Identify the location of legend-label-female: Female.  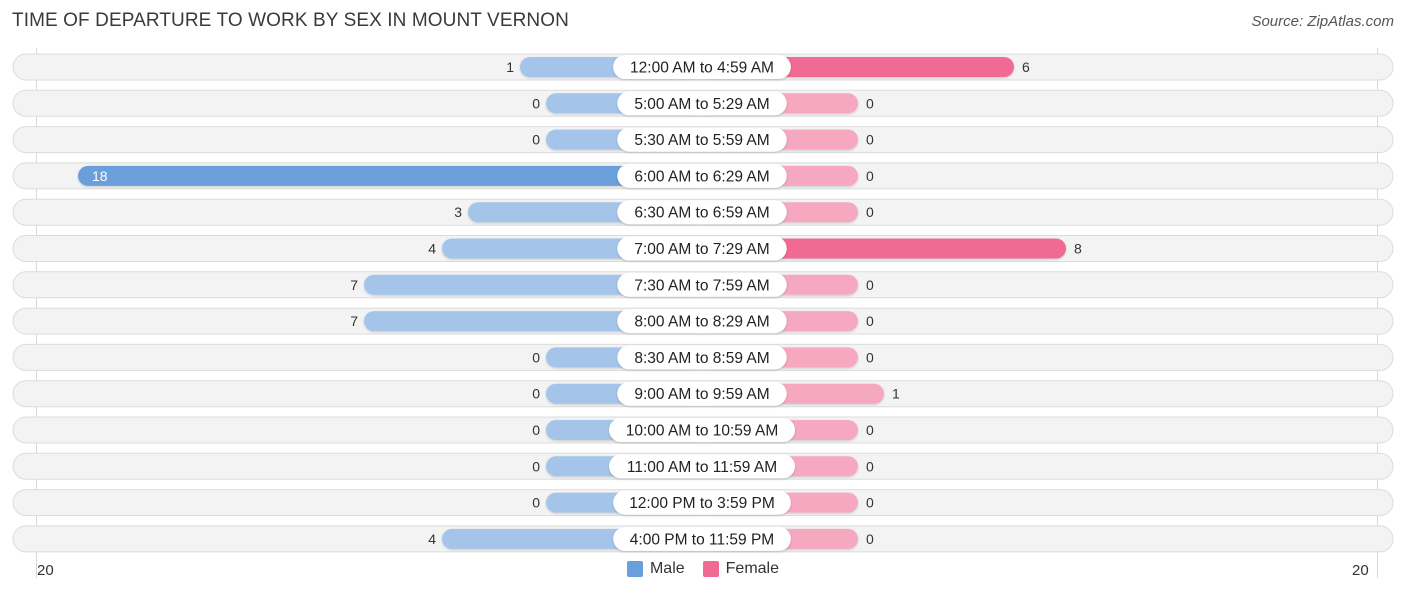
(752, 568).